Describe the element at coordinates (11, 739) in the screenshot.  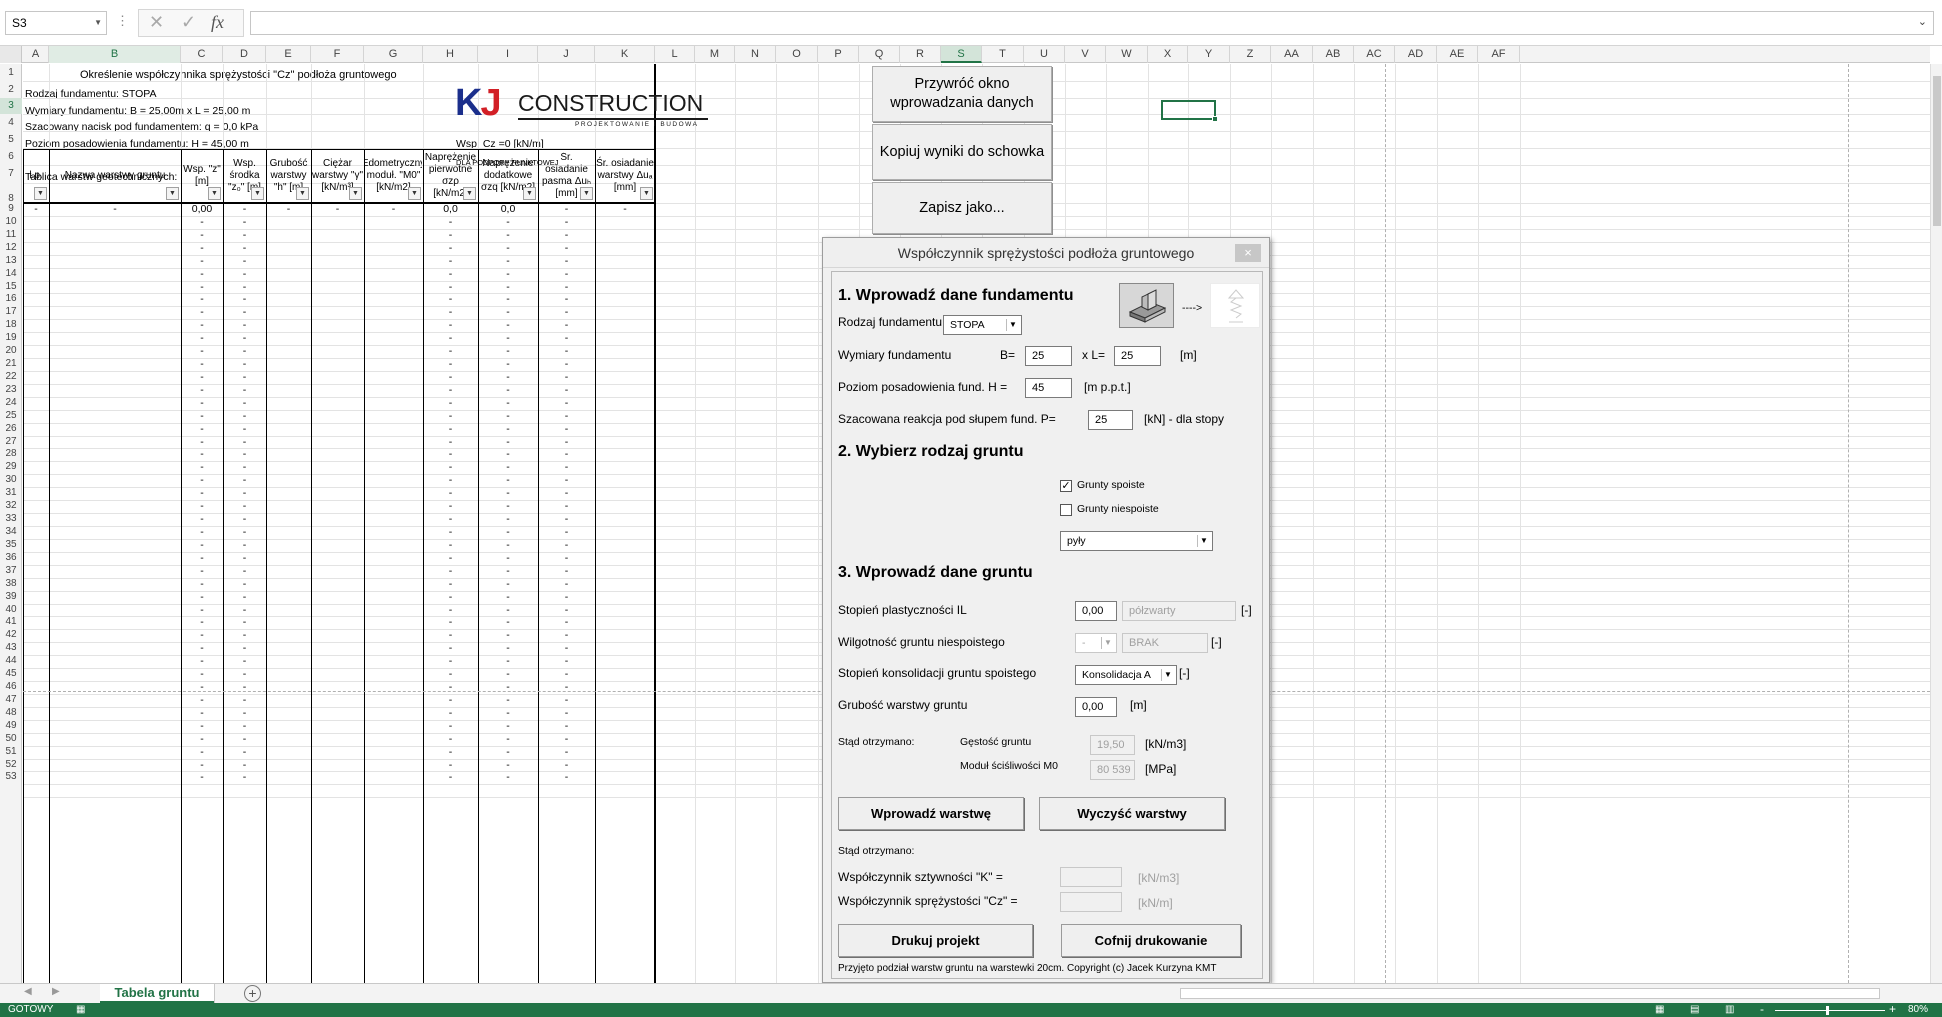
I see `row-header-50: 50` at that location.